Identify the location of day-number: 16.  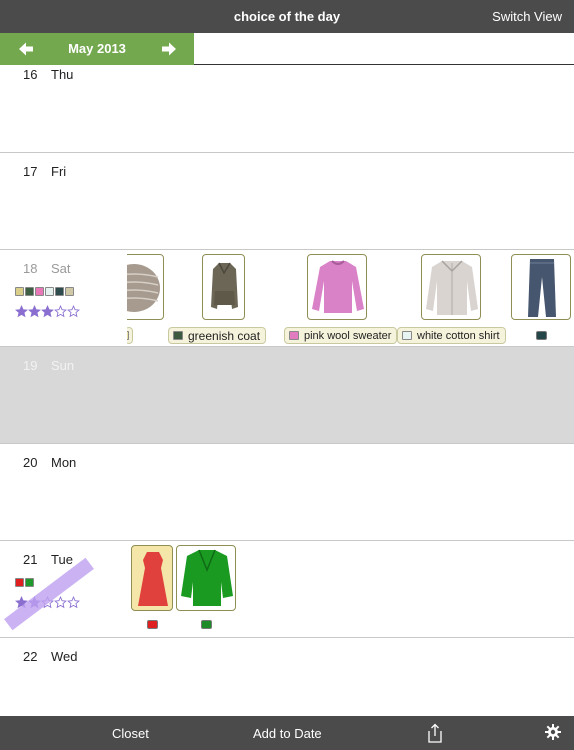
(30, 74).